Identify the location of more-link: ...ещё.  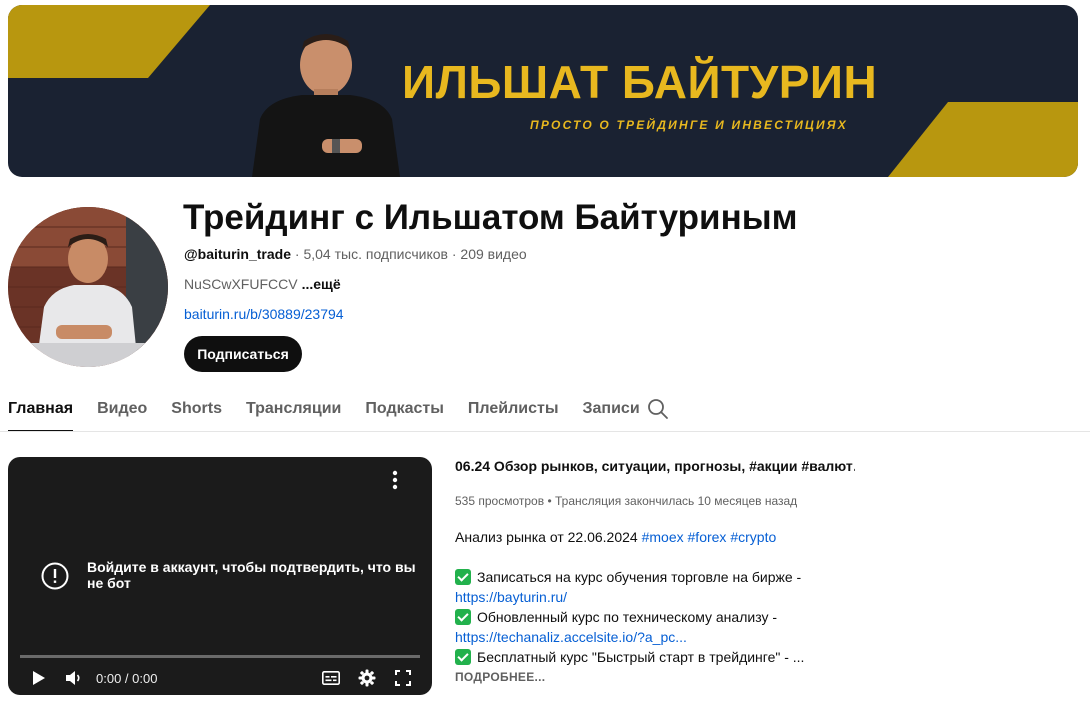
(321, 284).